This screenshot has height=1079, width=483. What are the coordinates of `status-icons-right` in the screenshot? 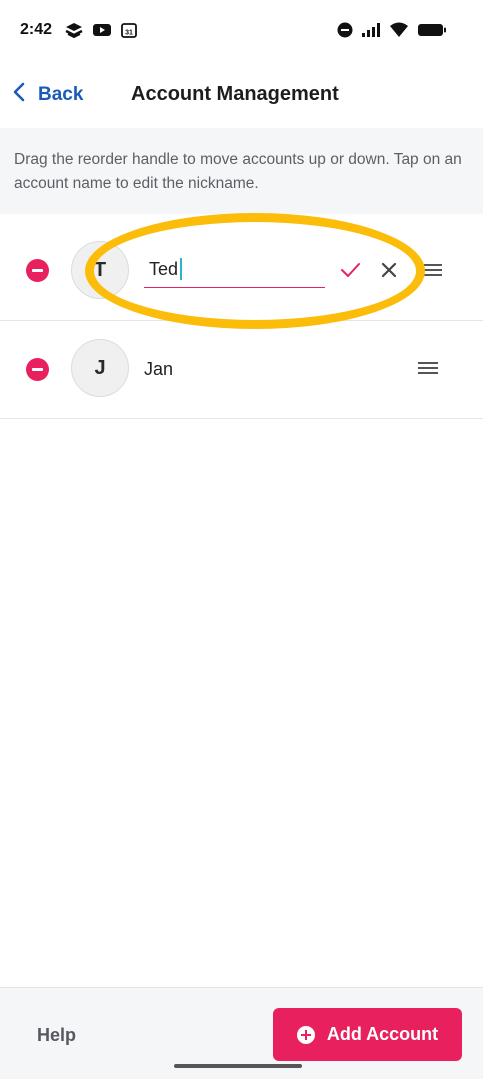 It's located at (400, 30).